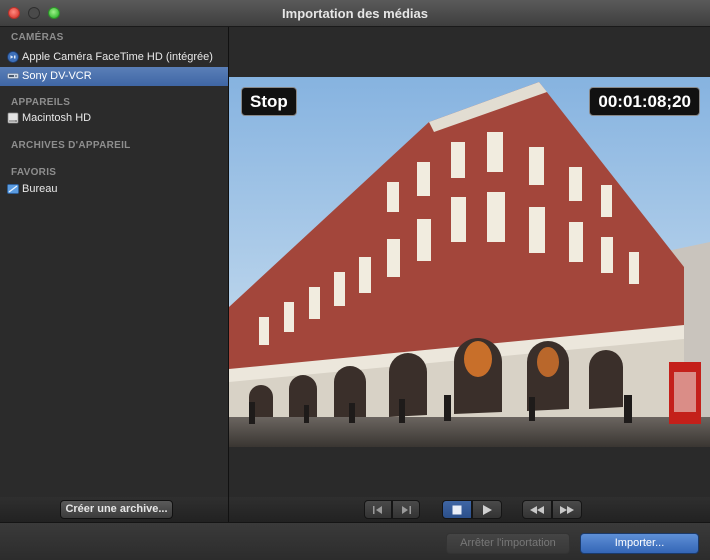 The height and width of the screenshot is (560, 710). What do you see at coordinates (37, 37) in the screenshot?
I see `section-header-cameras: CAMÉRAS` at bounding box center [37, 37].